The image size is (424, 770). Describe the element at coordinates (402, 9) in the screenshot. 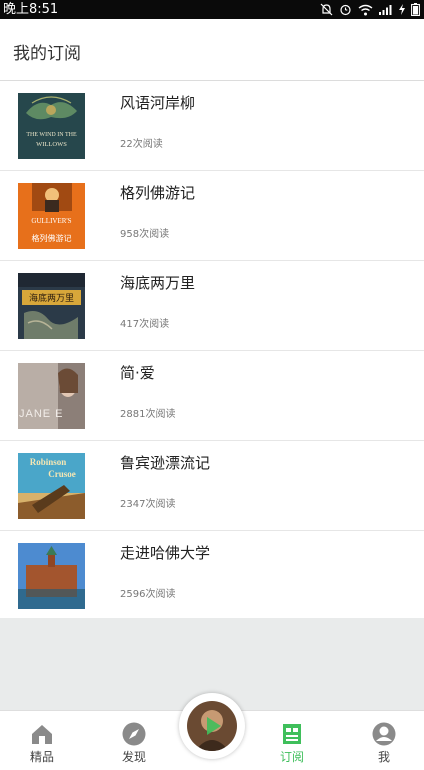

I see `charging-icon` at that location.